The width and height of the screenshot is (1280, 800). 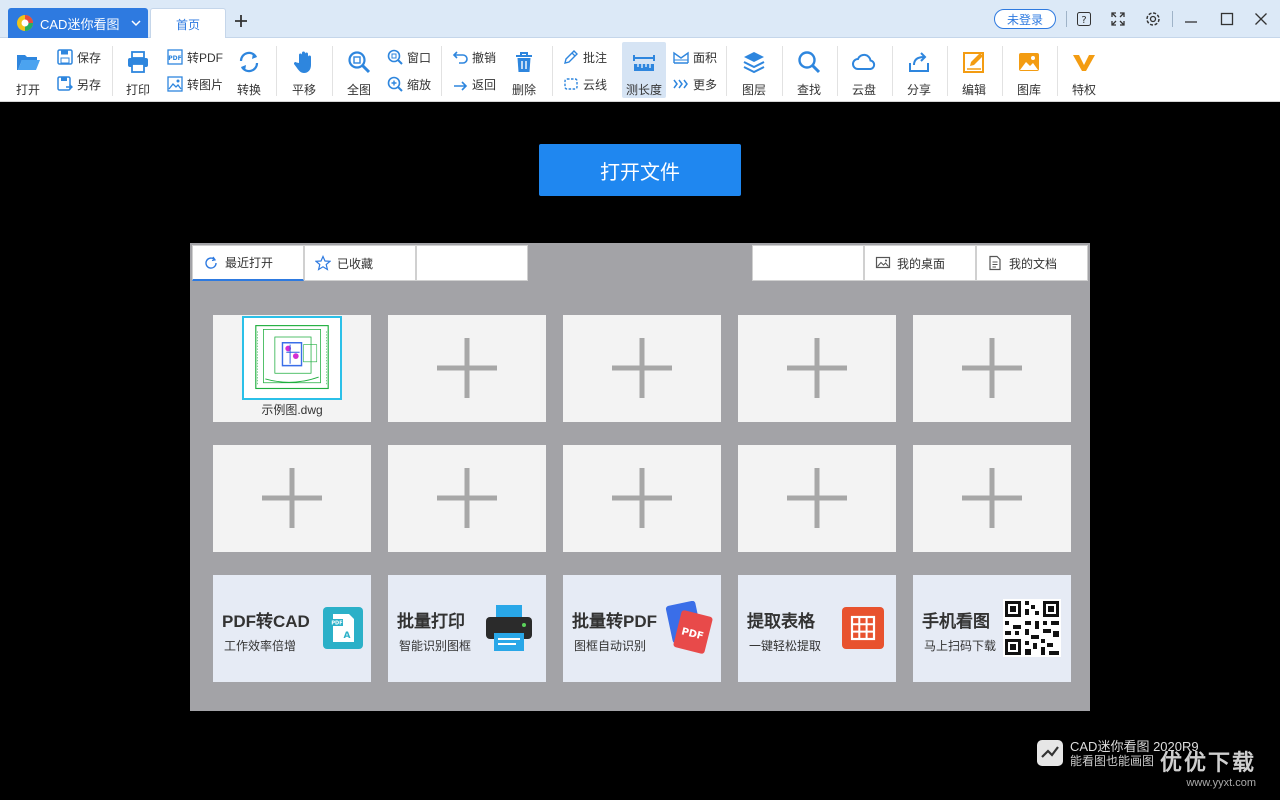 What do you see at coordinates (1221, 783) in the screenshot?
I see `site-watermark-url: www.yyxt.com` at bounding box center [1221, 783].